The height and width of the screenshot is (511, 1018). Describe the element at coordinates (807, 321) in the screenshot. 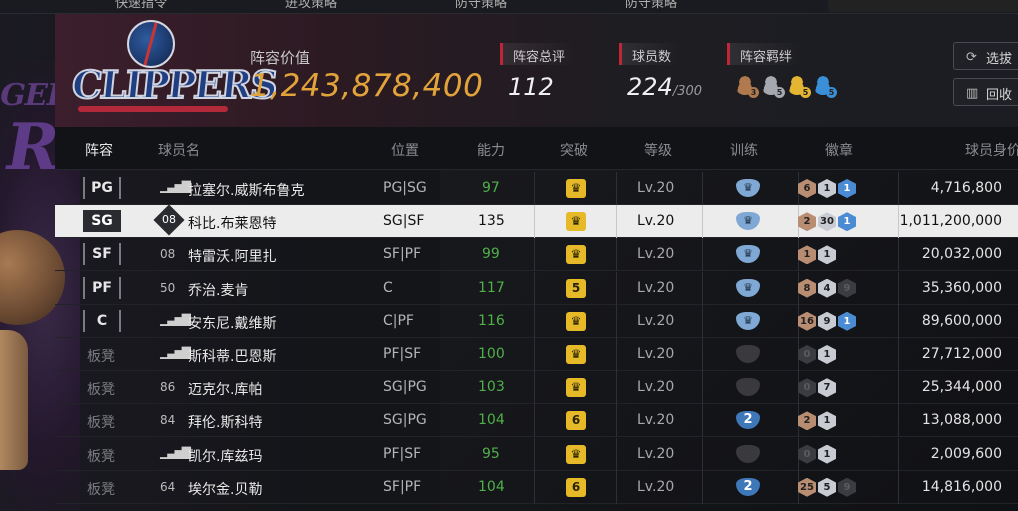

I see `badge-bronze-icon: 16` at that location.